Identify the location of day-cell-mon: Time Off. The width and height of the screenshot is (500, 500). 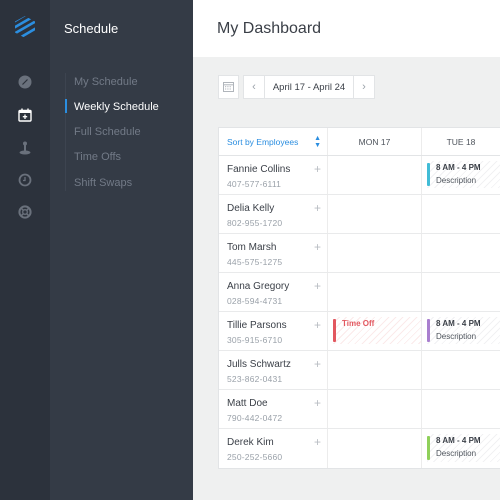
(375, 331).